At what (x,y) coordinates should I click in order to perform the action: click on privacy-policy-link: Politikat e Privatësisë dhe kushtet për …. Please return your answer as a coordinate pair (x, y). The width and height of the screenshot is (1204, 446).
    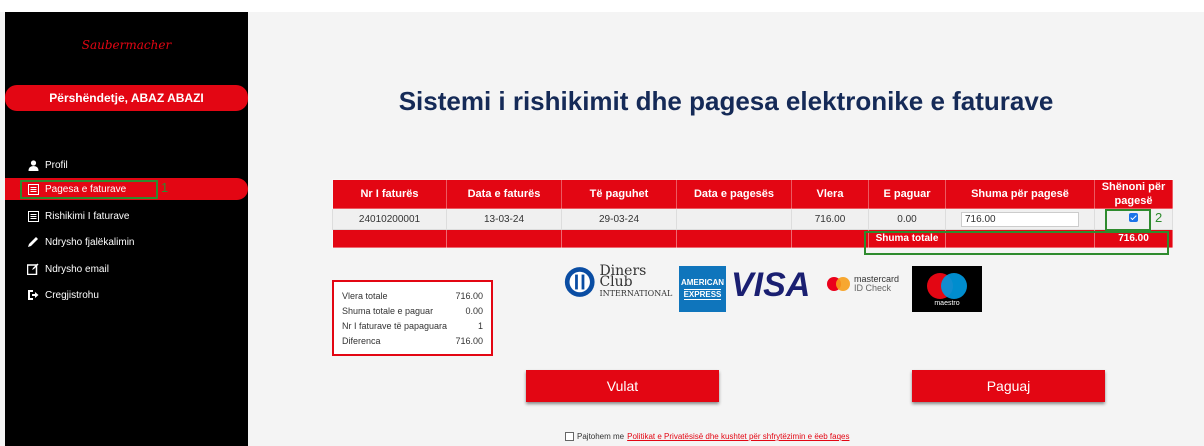
    Looking at the image, I should click on (738, 436).